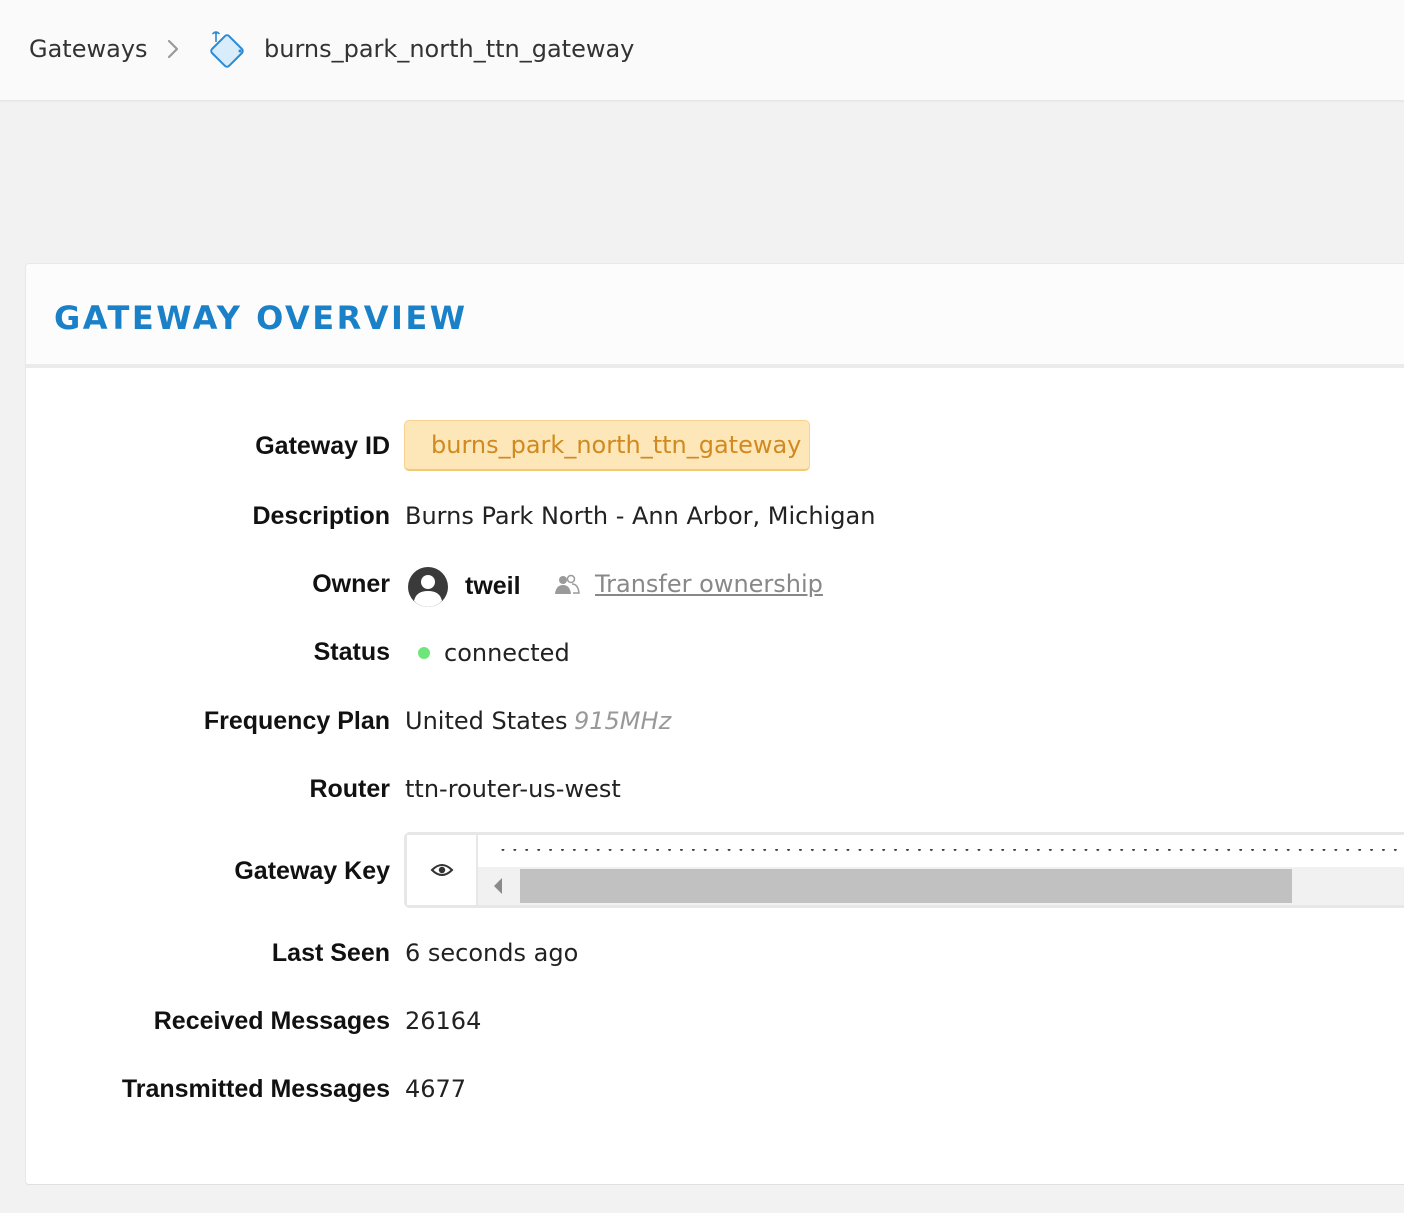 Image resolution: width=1404 pixels, height=1213 pixels. Describe the element at coordinates (351, 652) in the screenshot. I see `status-label: Status` at that location.